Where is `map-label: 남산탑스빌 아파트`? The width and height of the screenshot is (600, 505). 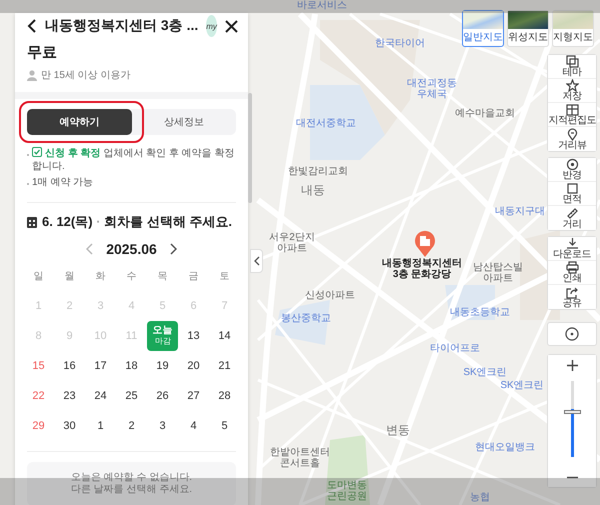 map-label: 남산탑스빌 아파트 is located at coordinates (498, 273).